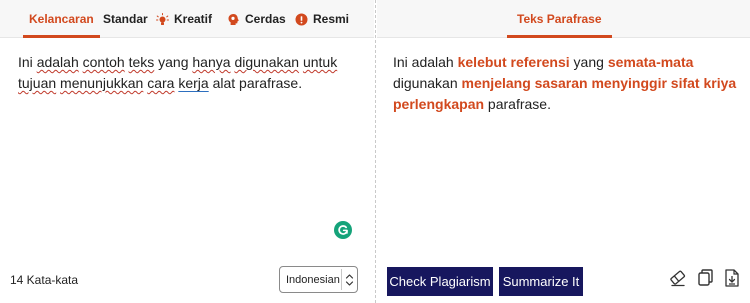  Describe the element at coordinates (678, 278) in the screenshot. I see `eraser-icon` at that location.